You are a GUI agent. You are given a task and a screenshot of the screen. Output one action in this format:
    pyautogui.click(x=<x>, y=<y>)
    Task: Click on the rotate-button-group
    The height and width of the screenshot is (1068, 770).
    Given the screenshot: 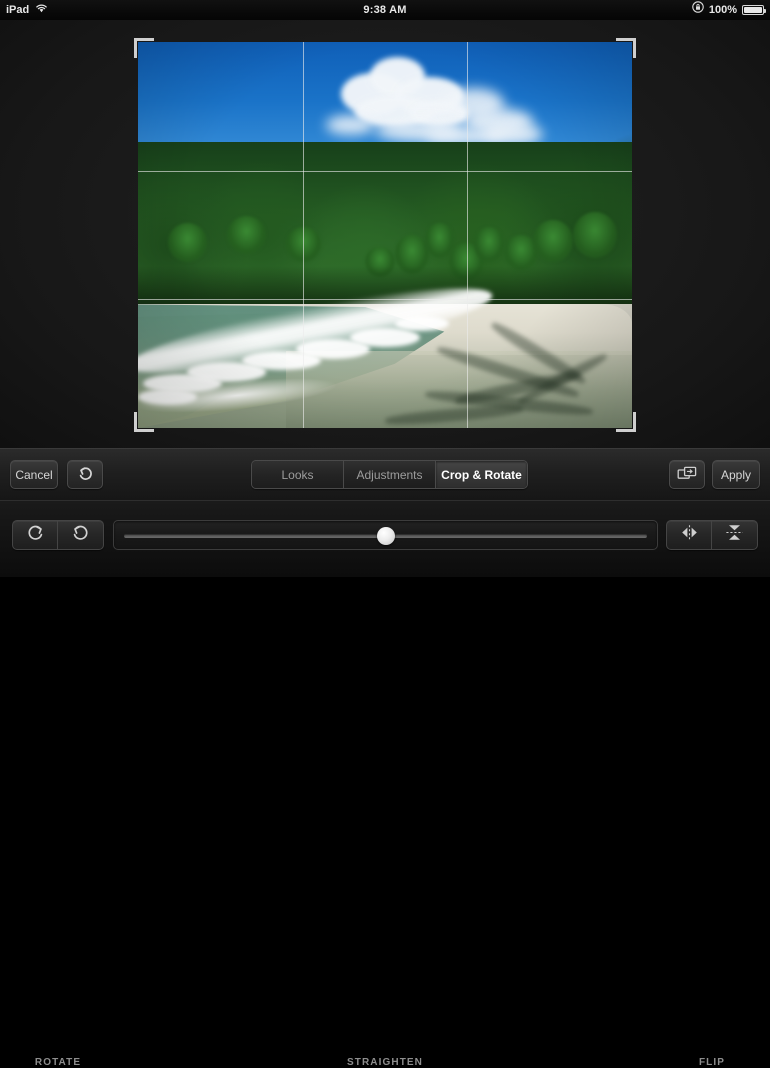 What is the action you would take?
    pyautogui.click(x=58, y=535)
    